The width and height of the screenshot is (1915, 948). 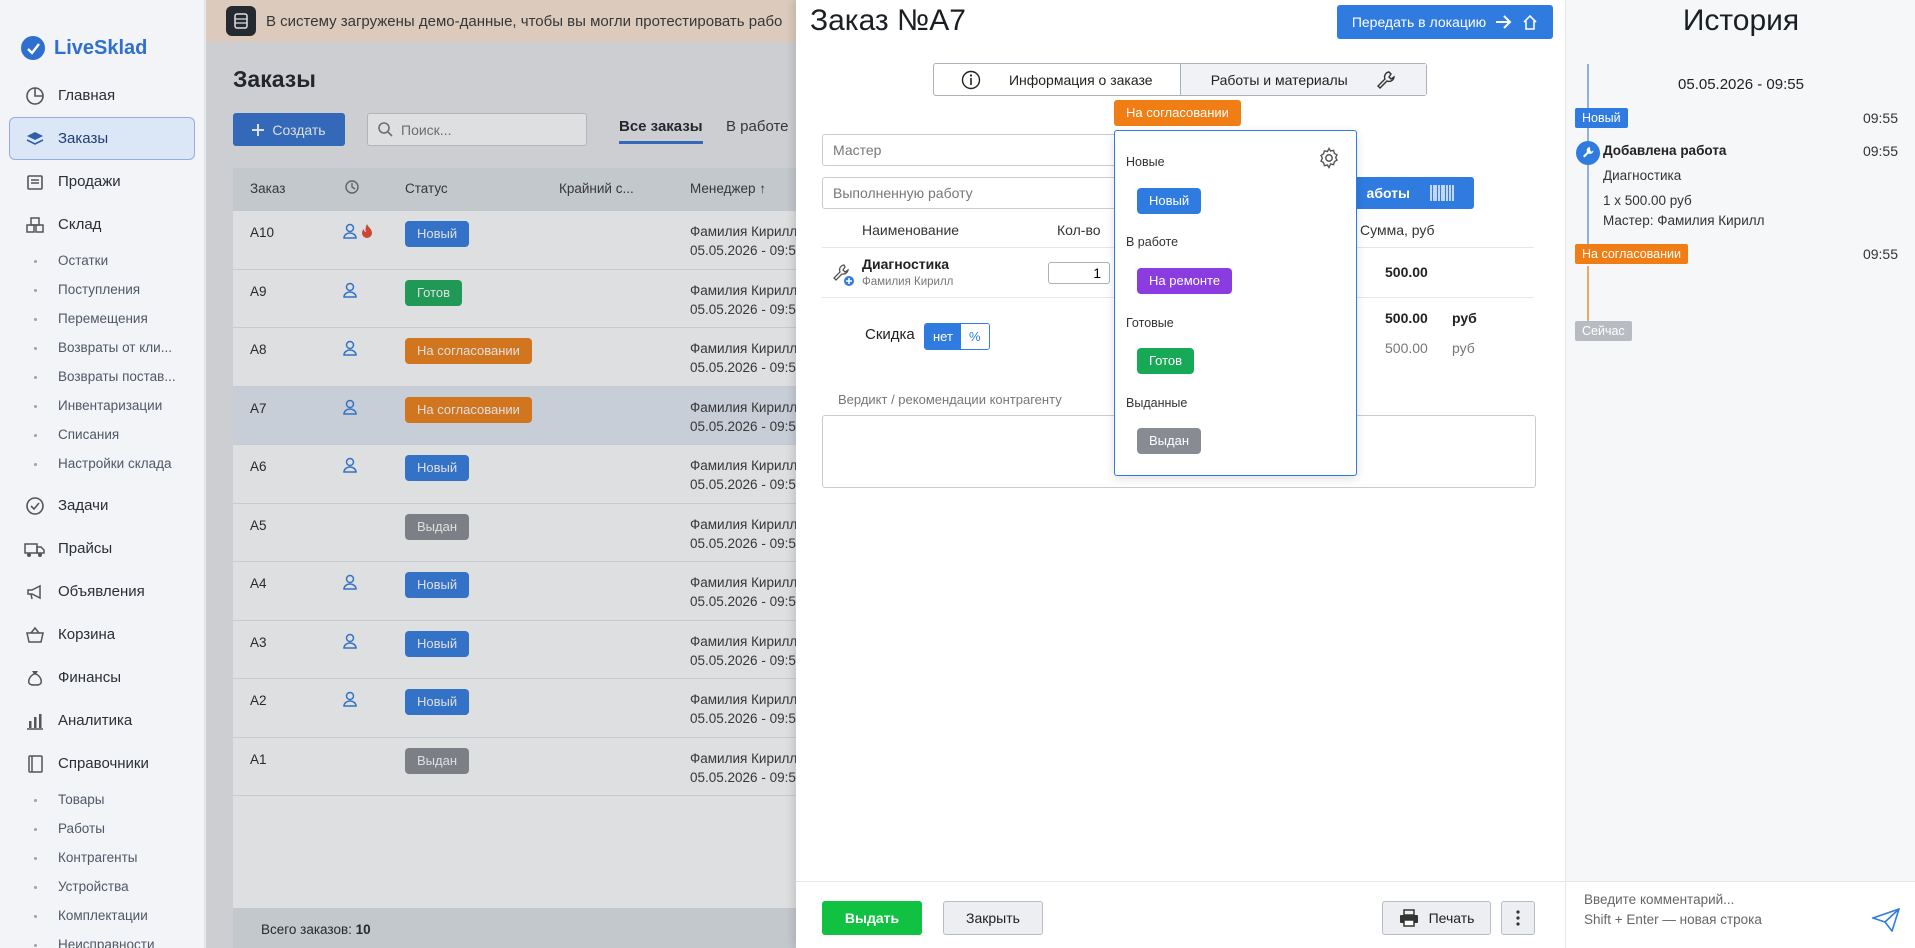 I want to click on nav-item-cart: Корзина, so click(x=102, y=634).